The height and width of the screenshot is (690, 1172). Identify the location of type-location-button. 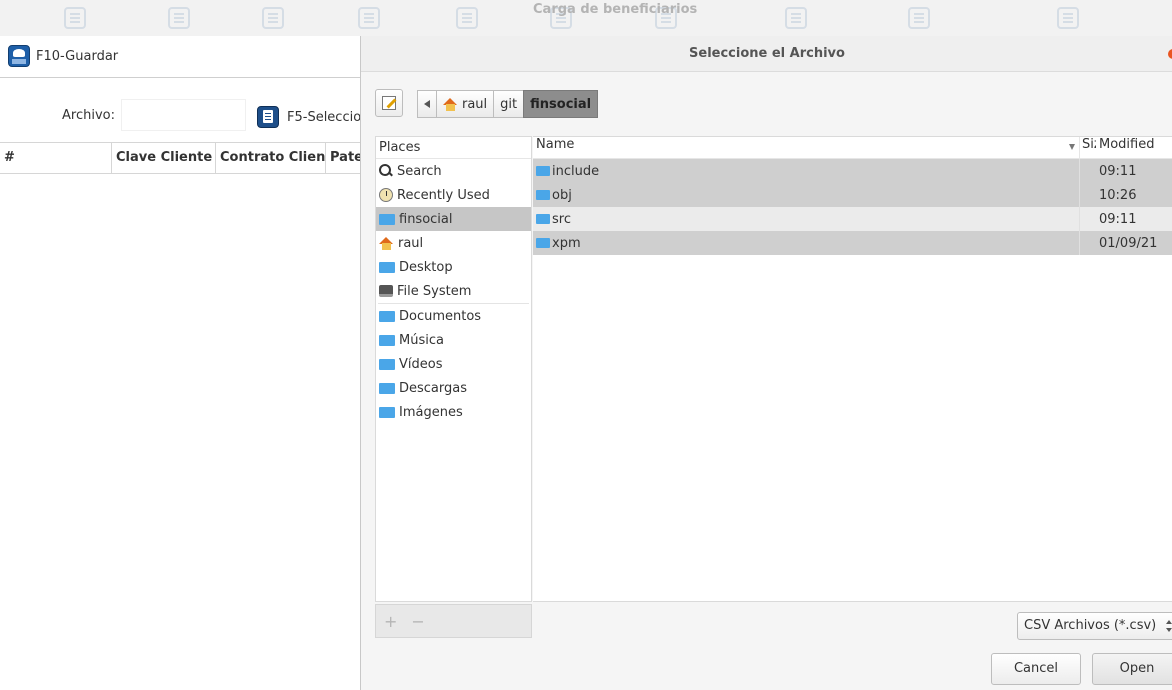
(389, 103).